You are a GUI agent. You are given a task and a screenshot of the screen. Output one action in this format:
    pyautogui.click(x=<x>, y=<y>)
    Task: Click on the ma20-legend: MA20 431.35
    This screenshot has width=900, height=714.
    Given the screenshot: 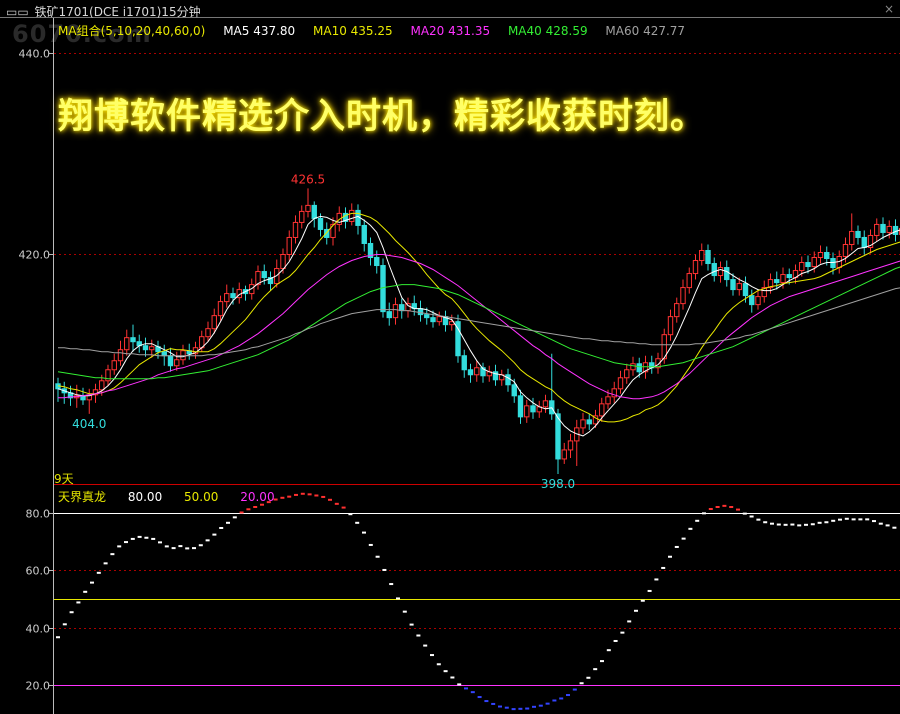 What is the action you would take?
    pyautogui.click(x=450, y=31)
    